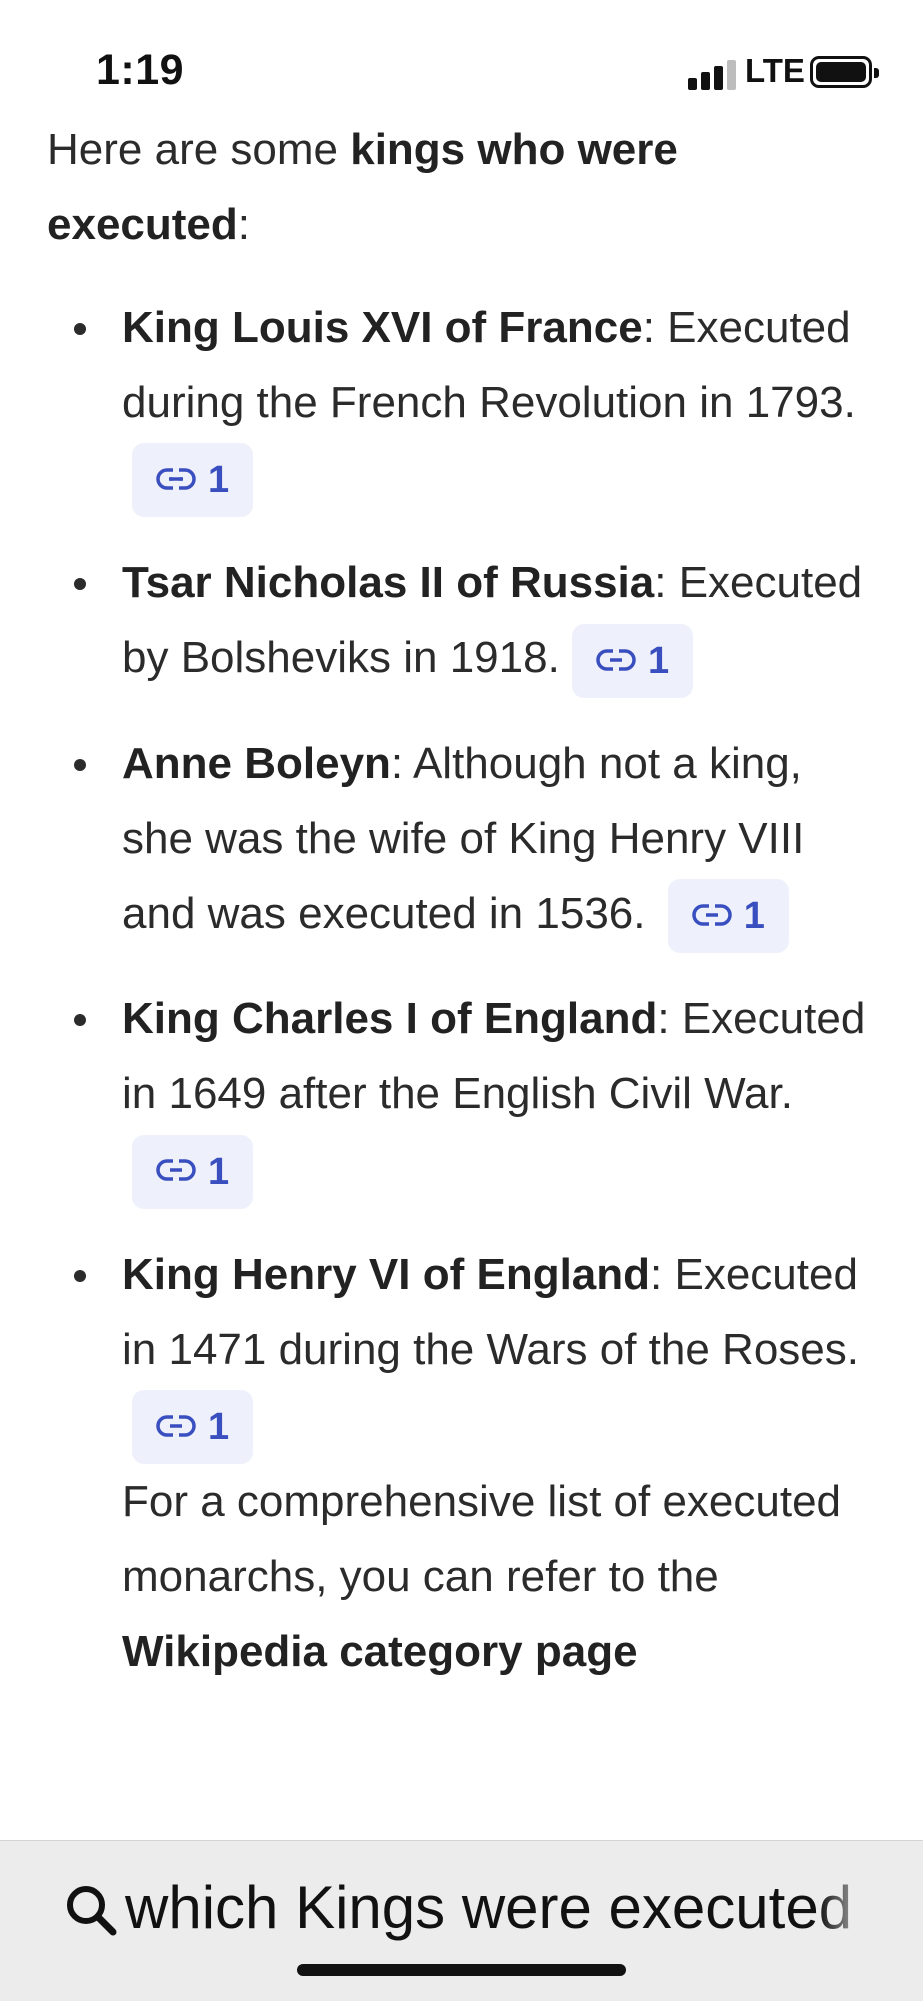 The width and height of the screenshot is (923, 2001). I want to click on status-bar: 1:19 LTE, so click(461, 55).